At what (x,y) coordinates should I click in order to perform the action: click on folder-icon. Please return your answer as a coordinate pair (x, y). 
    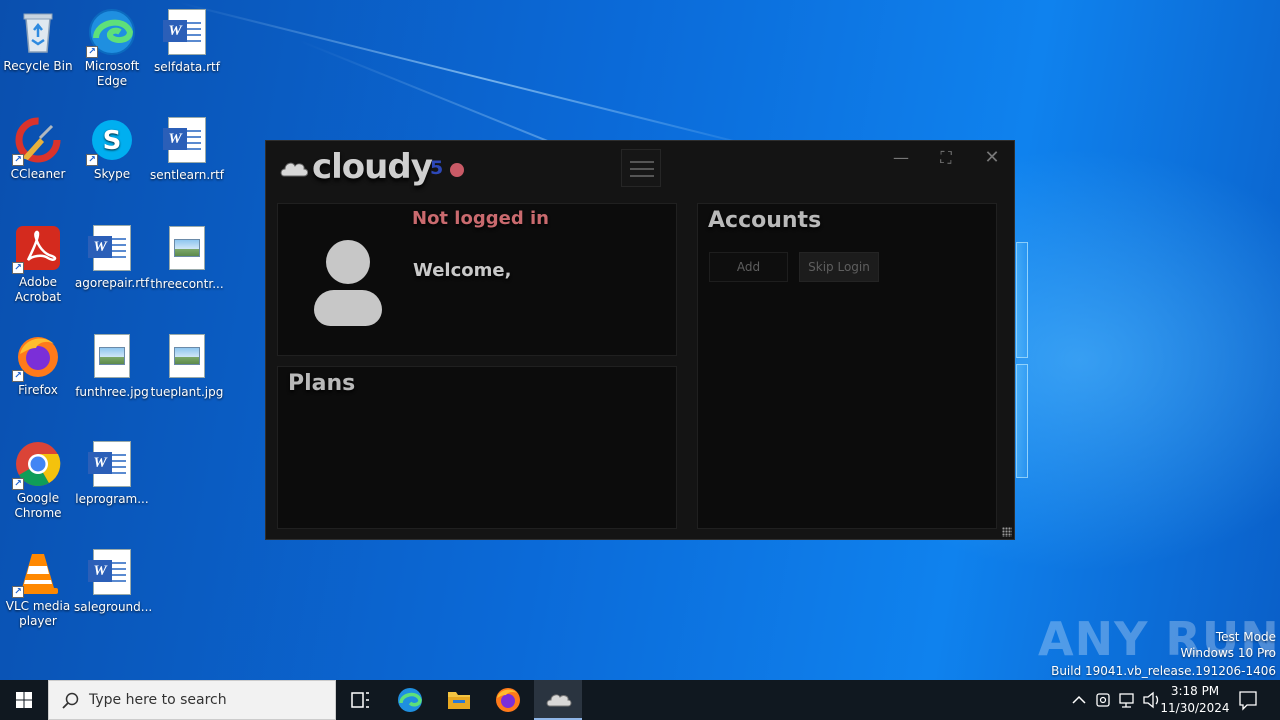
    Looking at the image, I should click on (459, 700).